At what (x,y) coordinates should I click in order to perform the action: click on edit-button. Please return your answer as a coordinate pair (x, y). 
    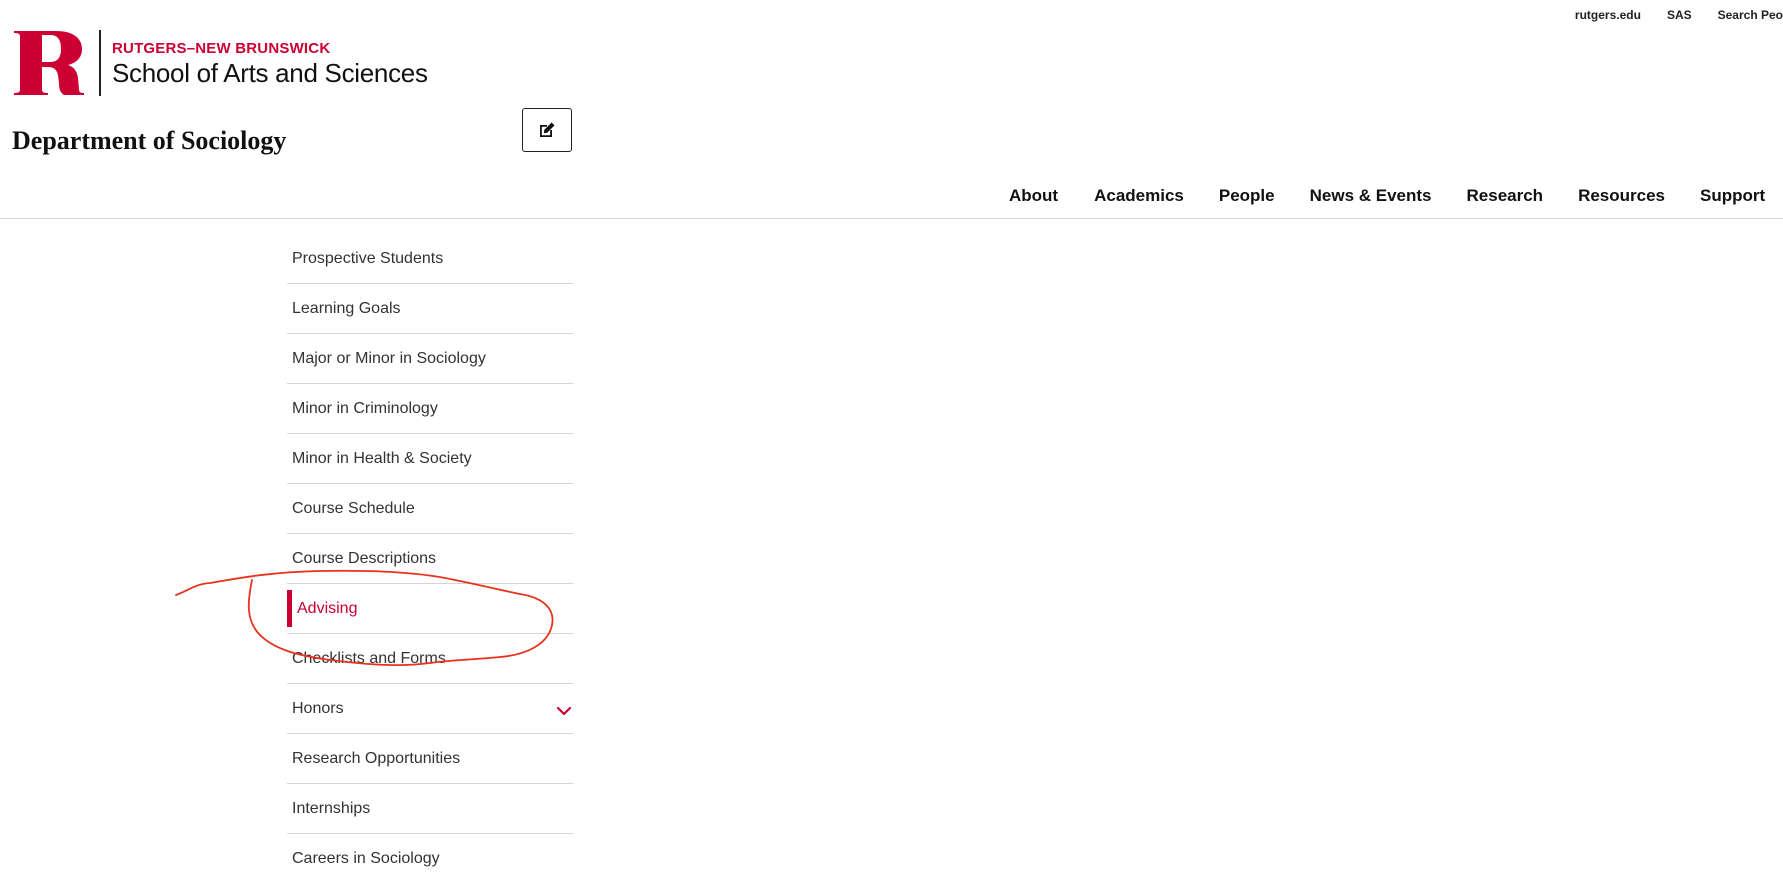
    Looking at the image, I should click on (547, 130).